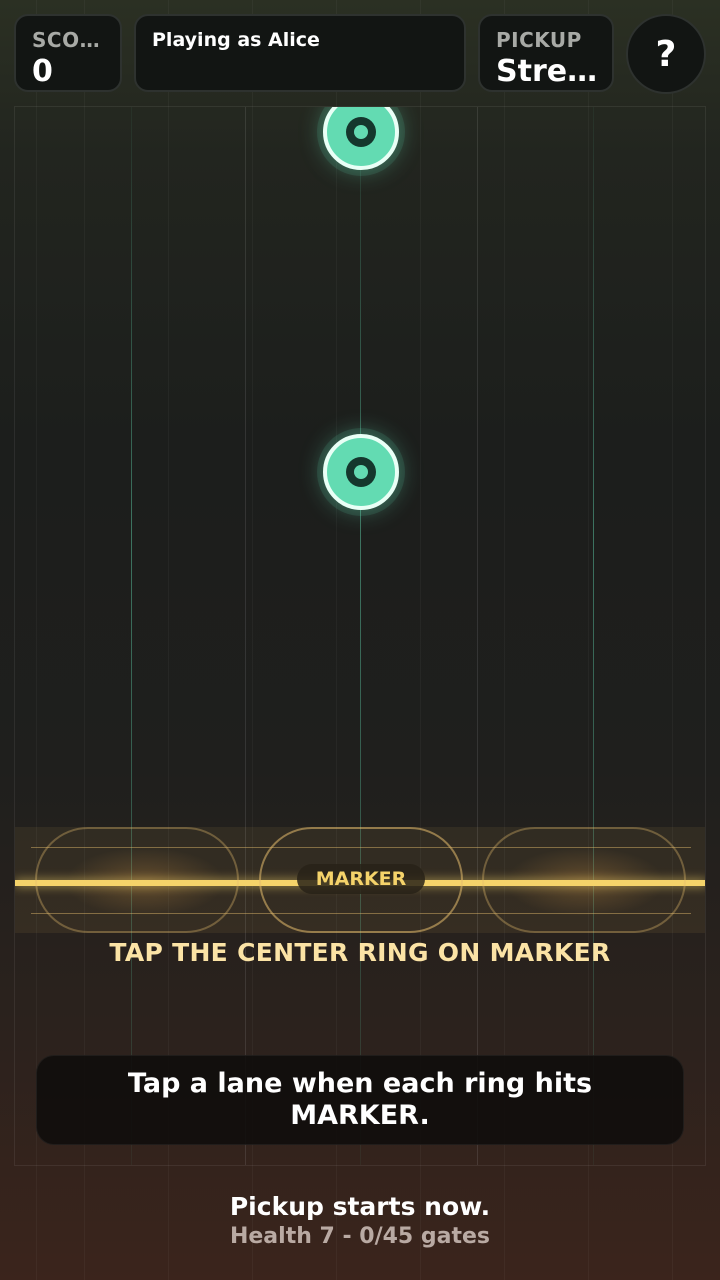 The width and height of the screenshot is (720, 1280). I want to click on help-button: ?, so click(666, 54).